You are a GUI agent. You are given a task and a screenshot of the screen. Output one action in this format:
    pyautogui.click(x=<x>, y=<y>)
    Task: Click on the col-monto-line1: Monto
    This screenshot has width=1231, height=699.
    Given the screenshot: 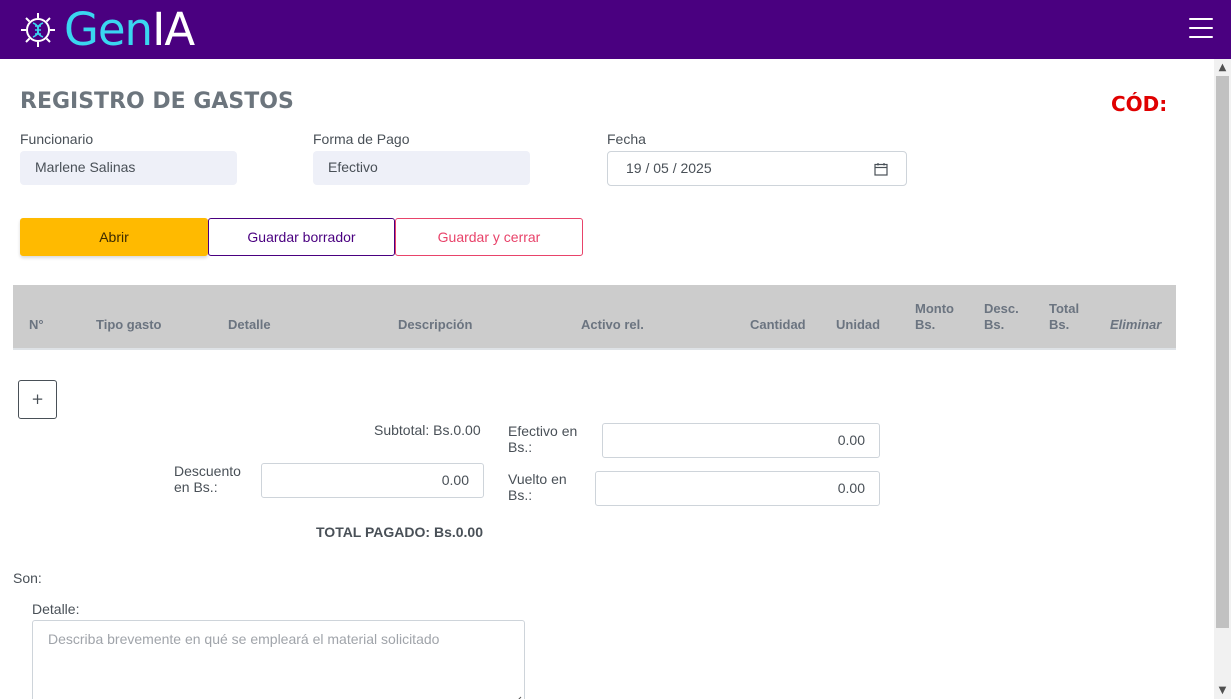 What is the action you would take?
    pyautogui.click(x=934, y=308)
    